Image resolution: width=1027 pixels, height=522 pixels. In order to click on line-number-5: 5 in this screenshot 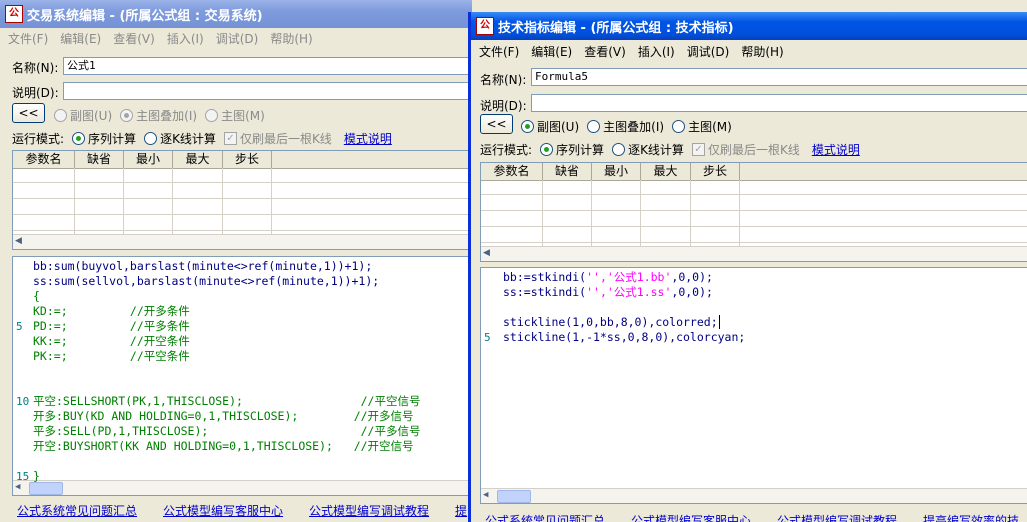, I will do `click(487, 337)`.